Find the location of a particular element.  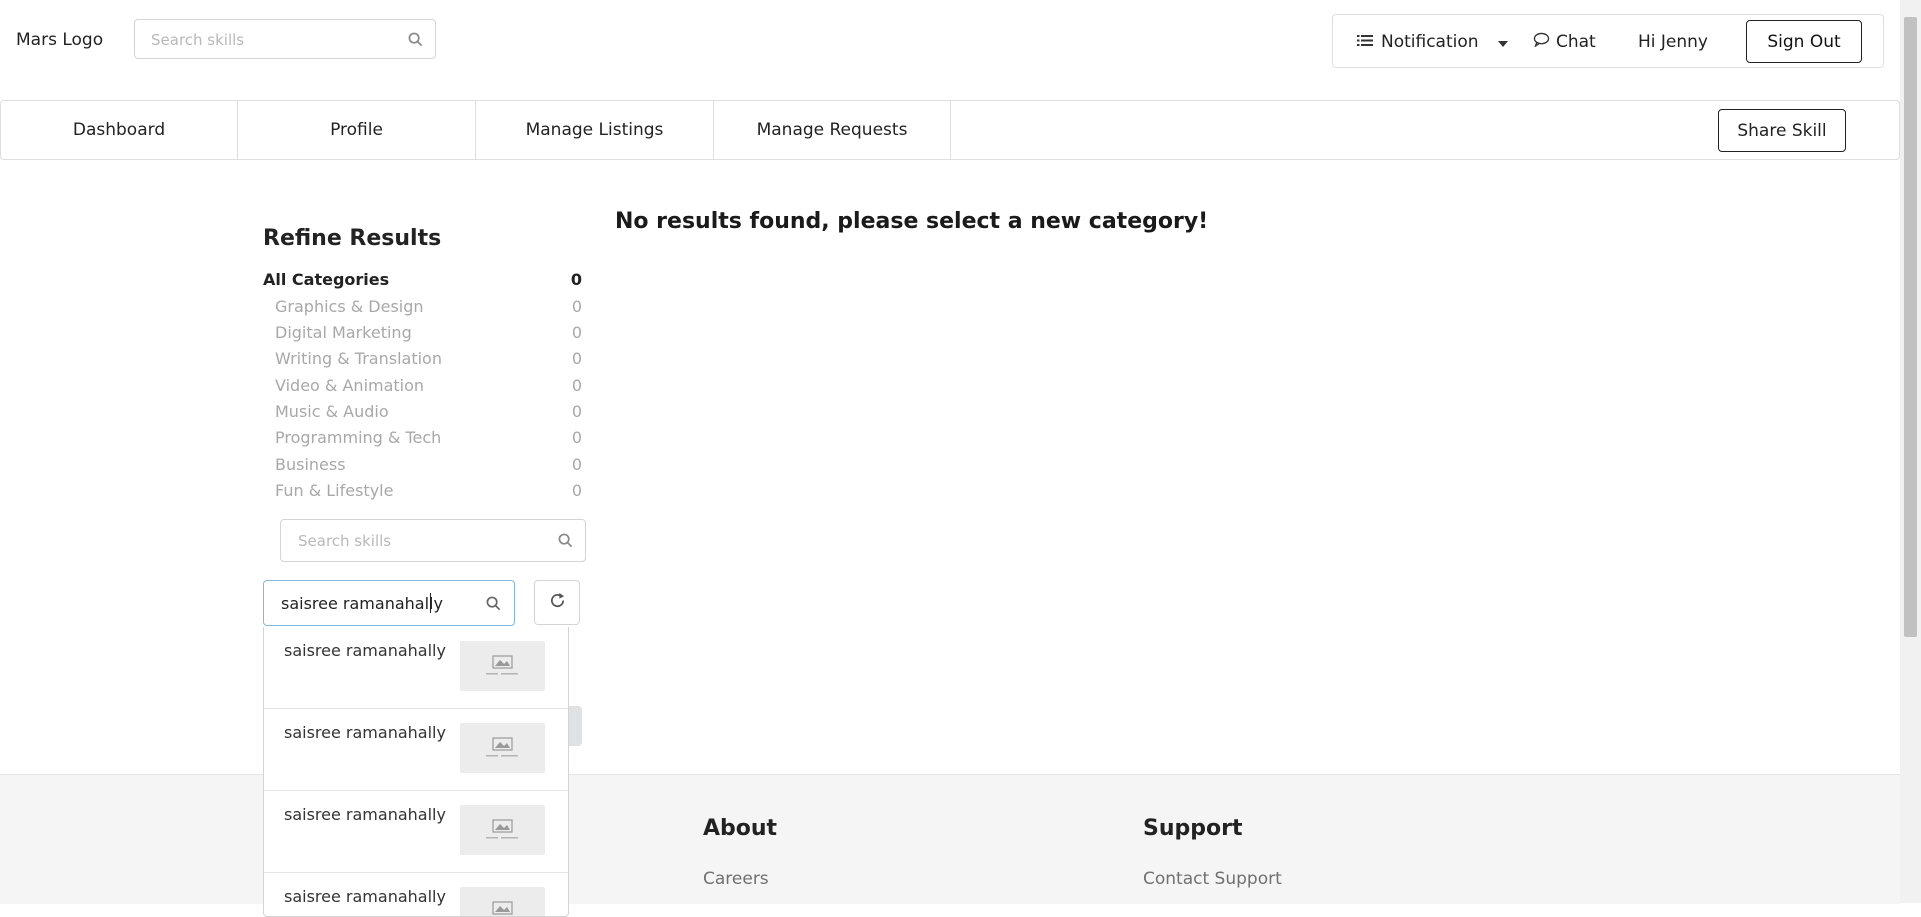

footer-support-heading: Support is located at coordinates (1193, 828).